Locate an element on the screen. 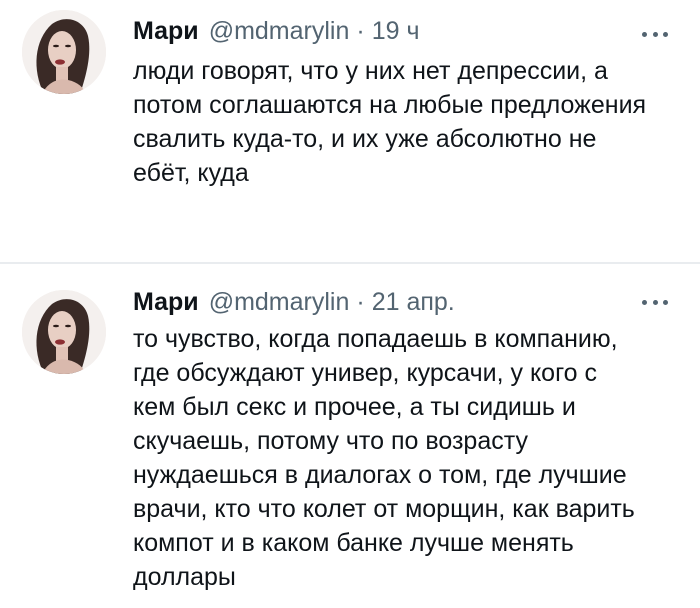  tweet-text-line: скучаешь, потому что по возрасту is located at coordinates (330, 441).